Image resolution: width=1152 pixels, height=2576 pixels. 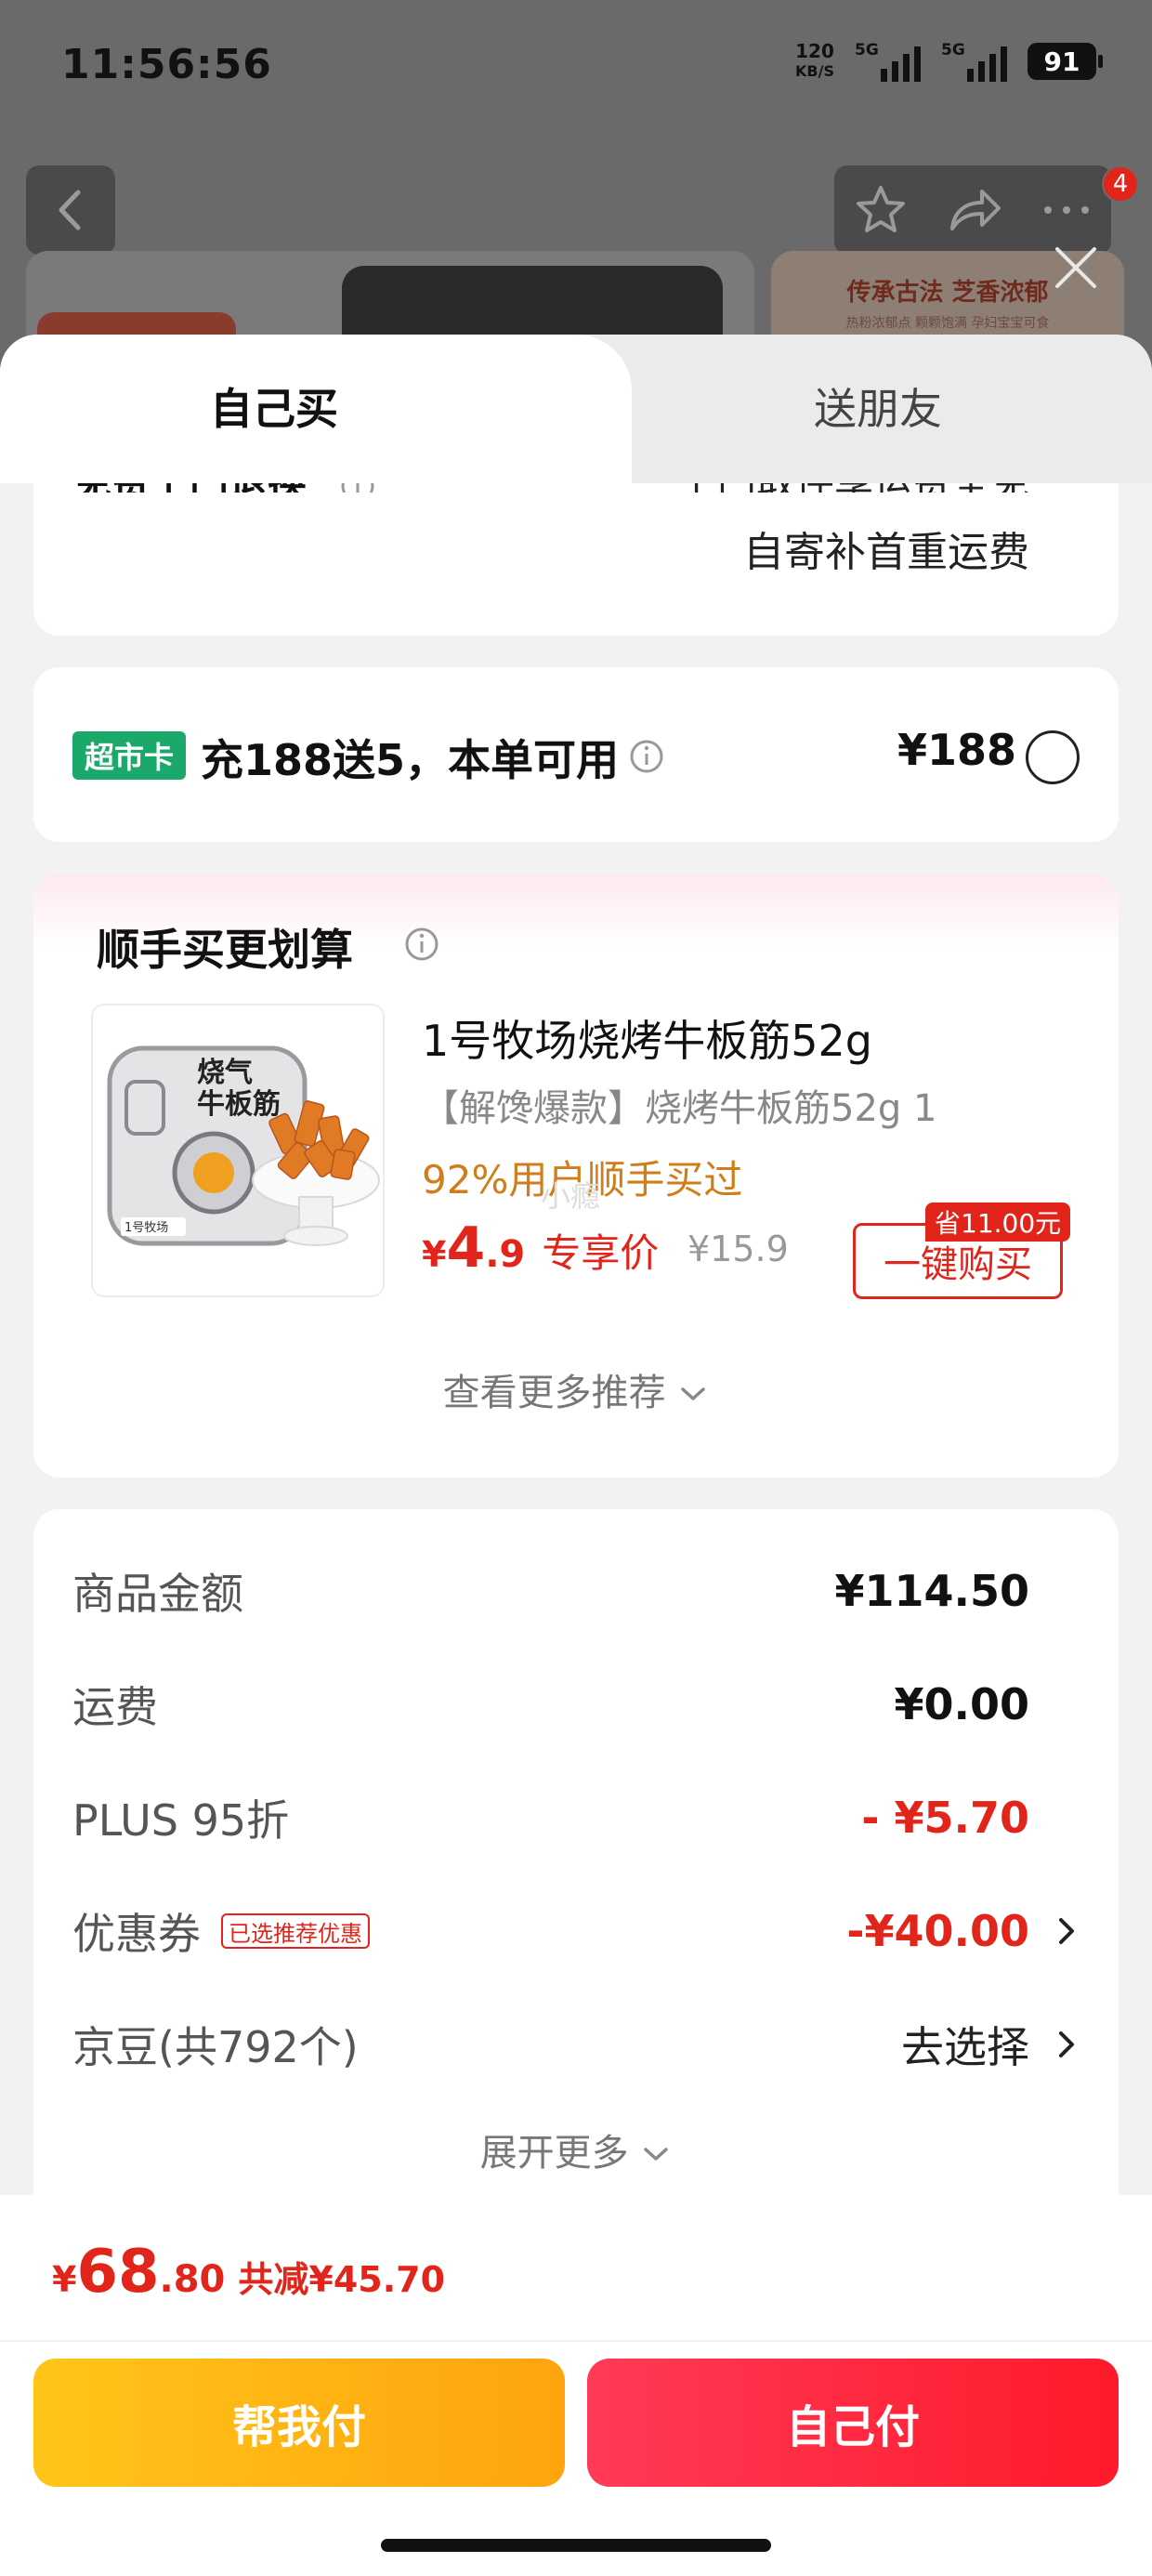 What do you see at coordinates (571, 1196) in the screenshot?
I see `watermark-text: 小瘾` at bounding box center [571, 1196].